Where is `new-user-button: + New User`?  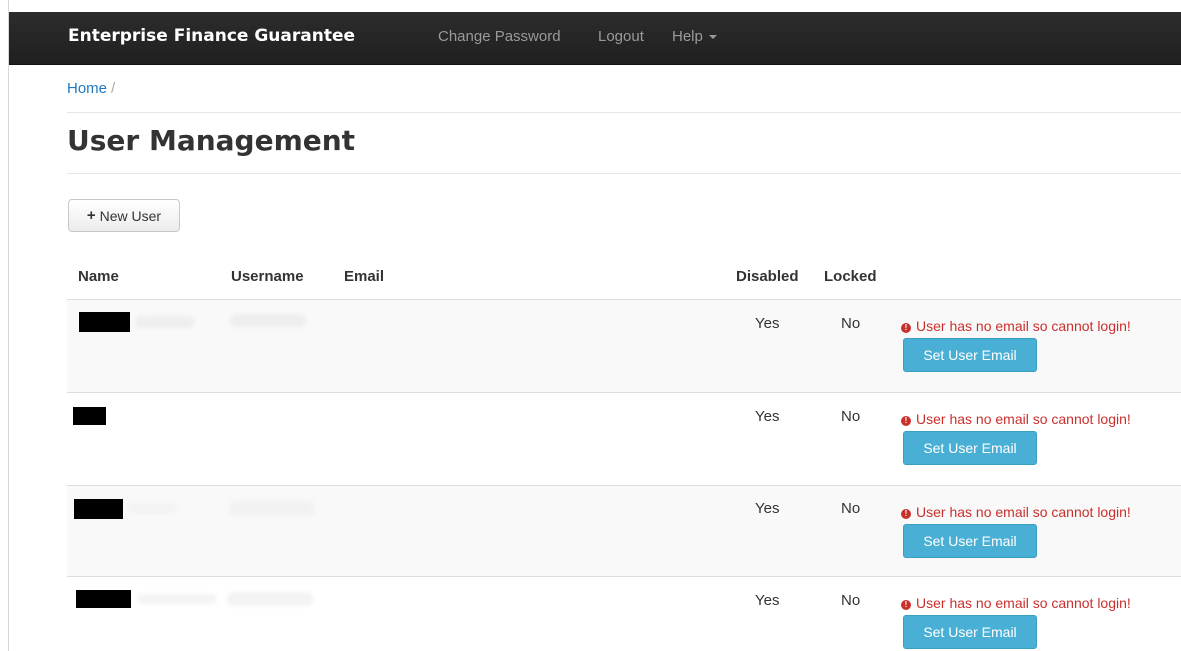
new-user-button: + New User is located at coordinates (124, 215).